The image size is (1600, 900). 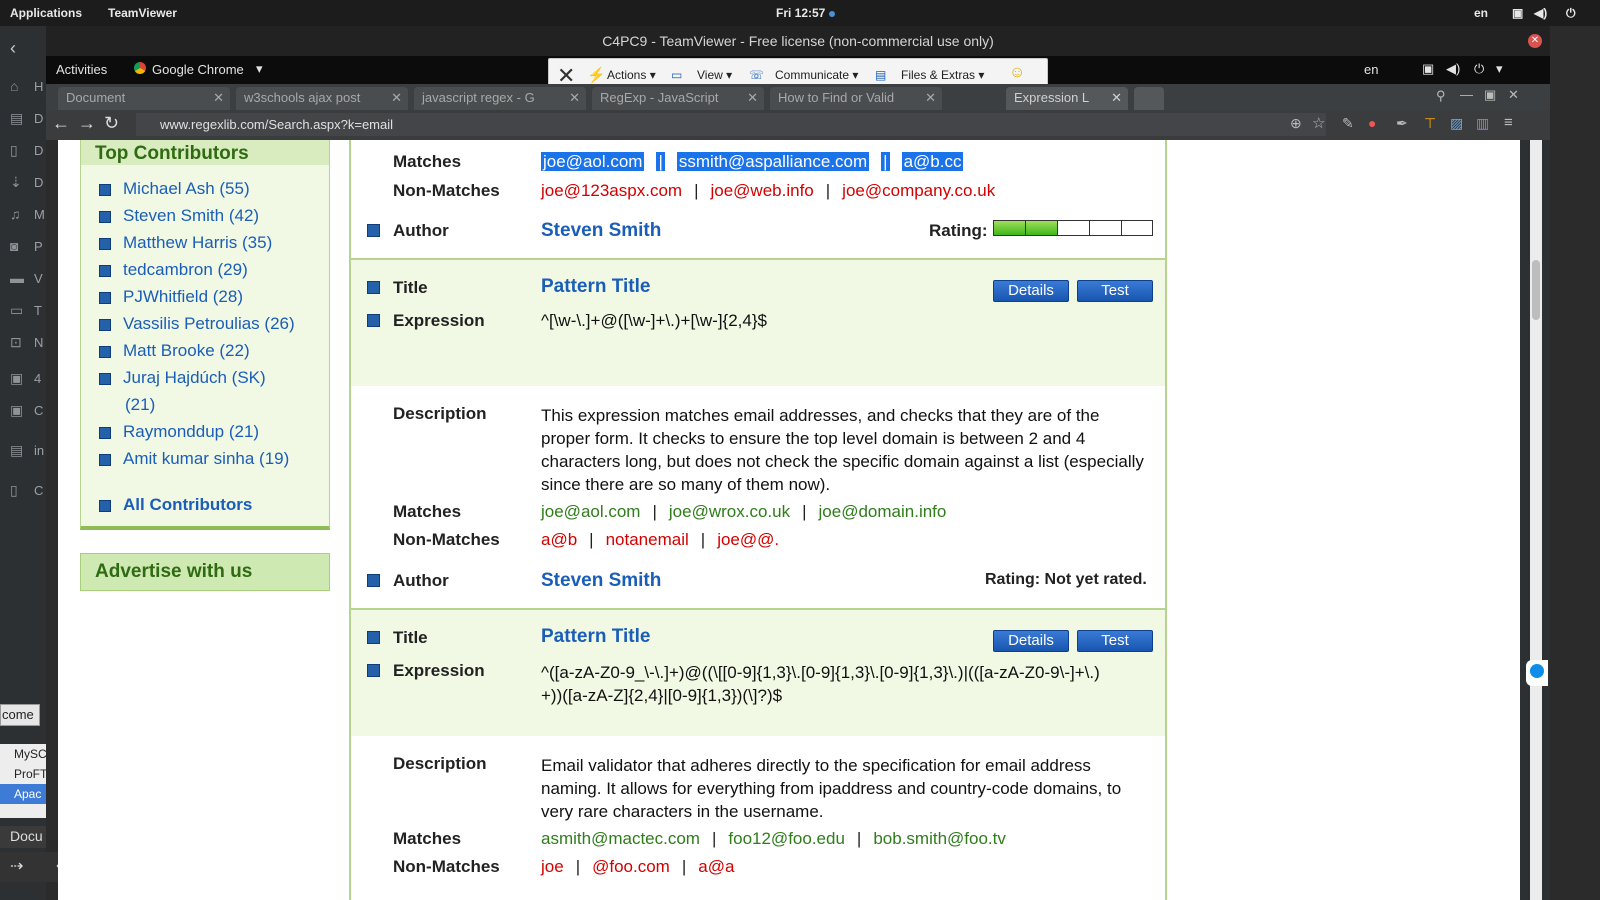 What do you see at coordinates (786, 838) in the screenshot?
I see `match-example: foo12@foo.edu` at bounding box center [786, 838].